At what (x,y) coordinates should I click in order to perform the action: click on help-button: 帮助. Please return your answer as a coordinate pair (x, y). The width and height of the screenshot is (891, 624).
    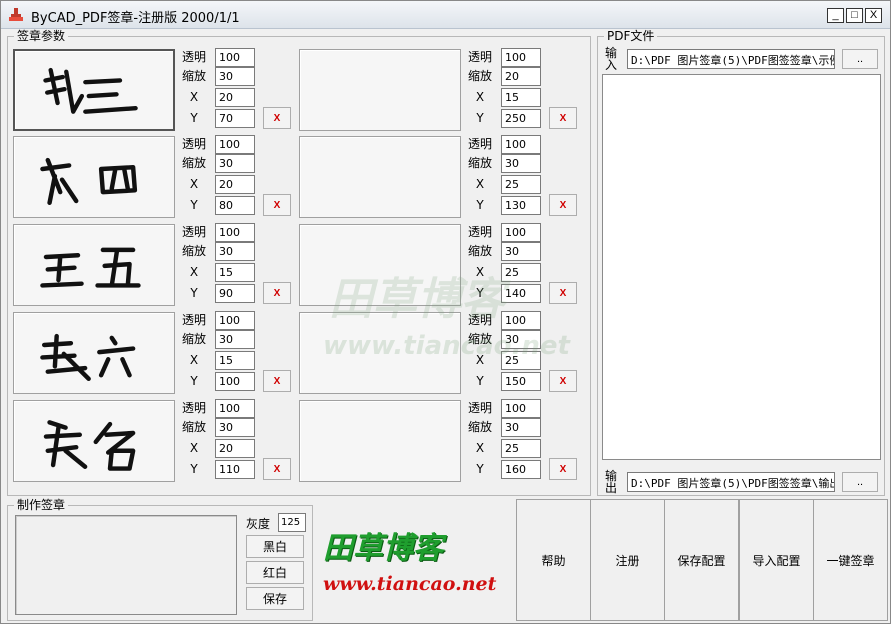
    Looking at the image, I should click on (553, 560).